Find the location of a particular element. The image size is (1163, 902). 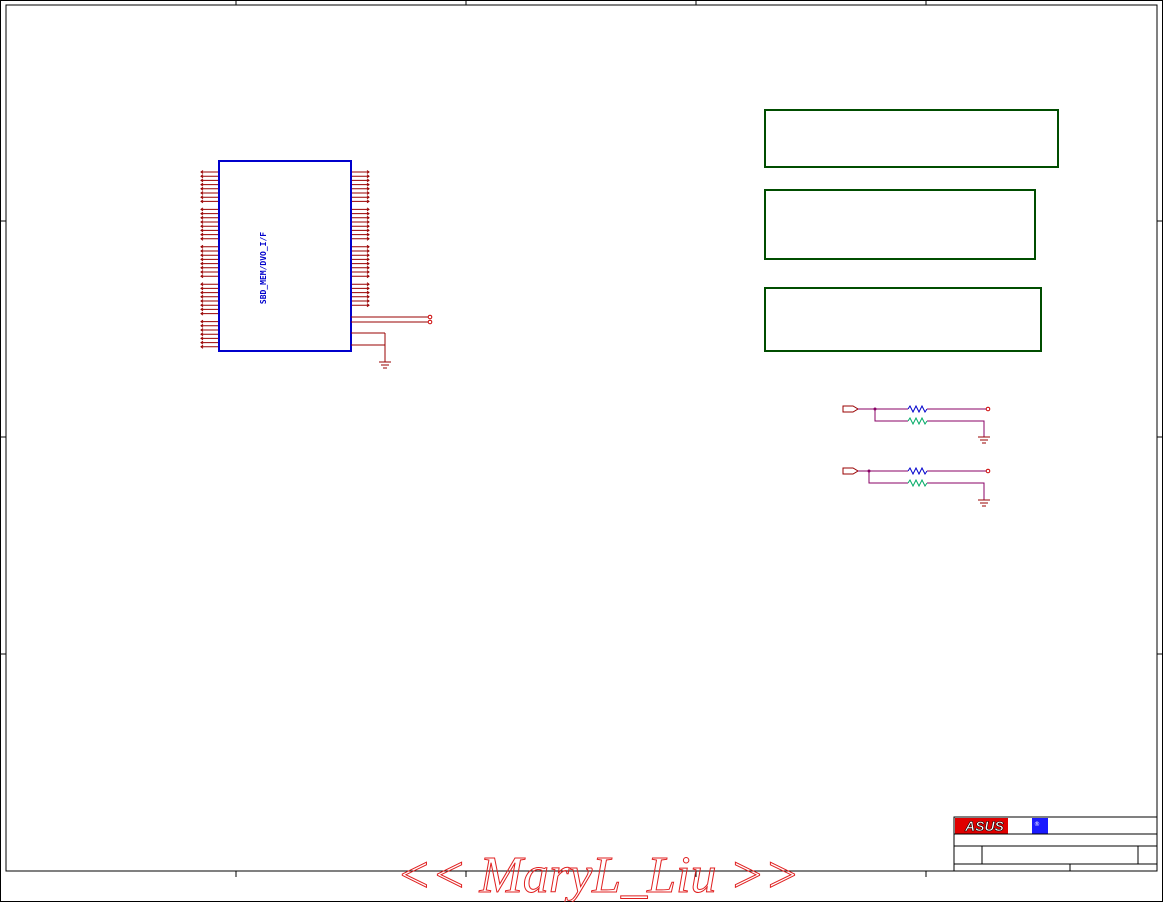

chip-outline is located at coordinates (285, 256).